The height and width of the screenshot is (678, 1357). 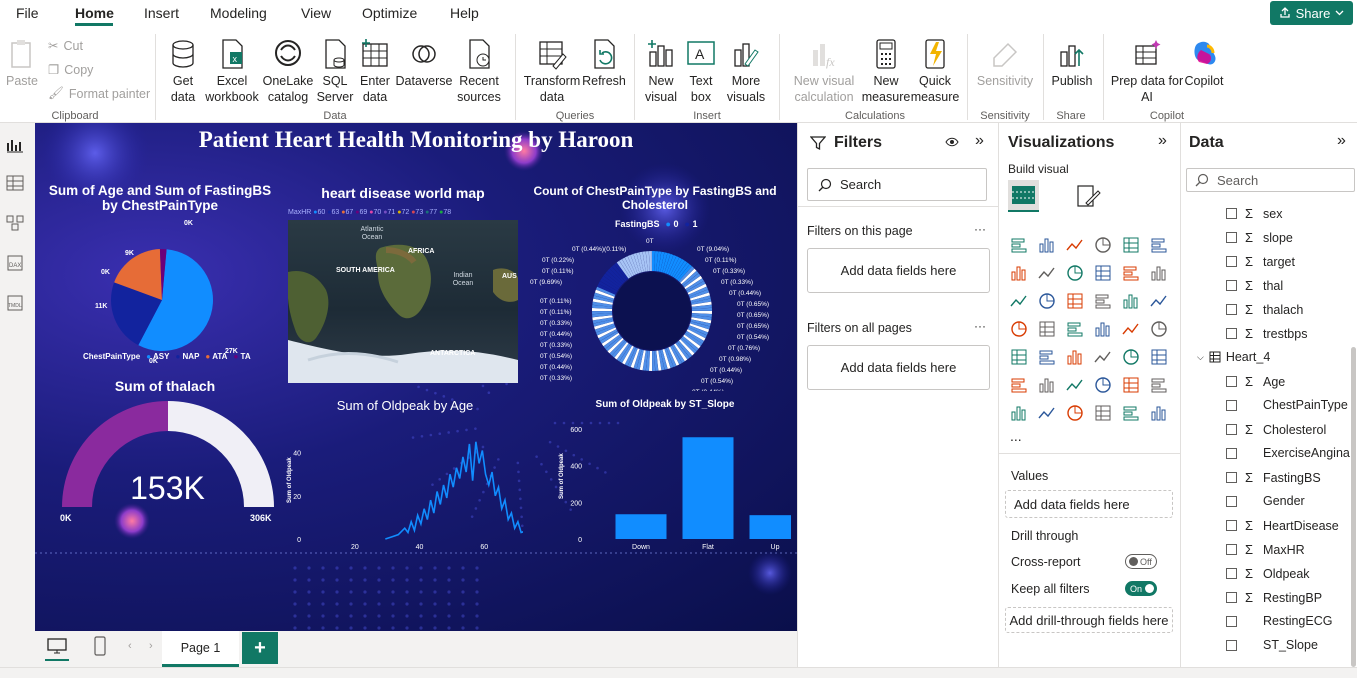 What do you see at coordinates (1019, 413) in the screenshot?
I see `narrative-visual-icon` at bounding box center [1019, 413].